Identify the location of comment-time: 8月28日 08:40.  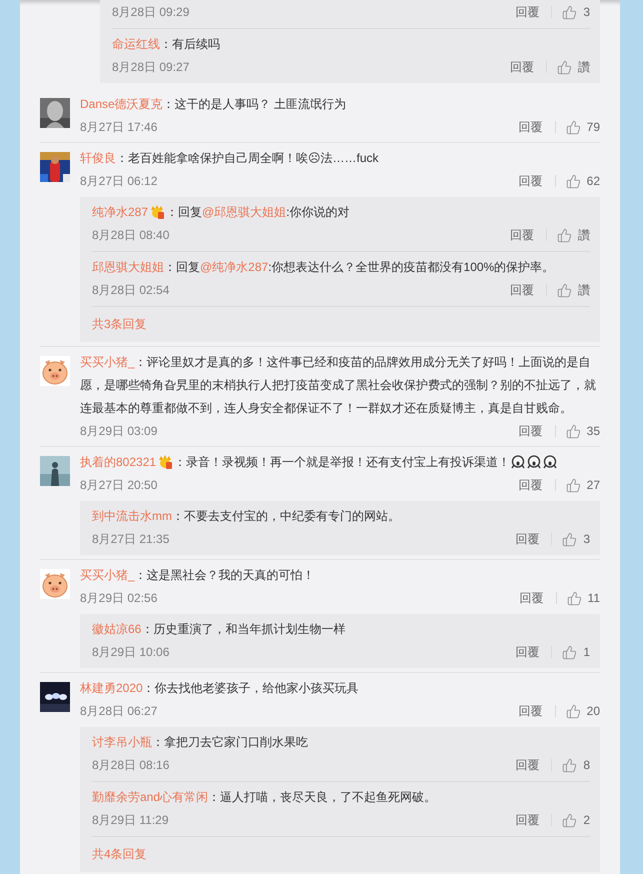
(131, 235).